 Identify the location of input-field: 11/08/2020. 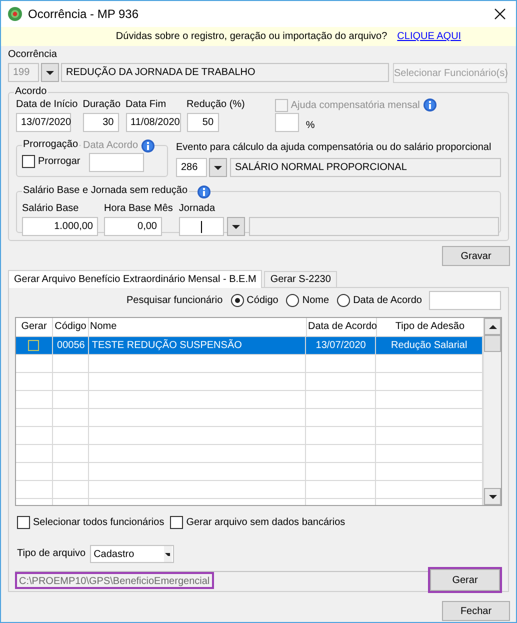
(153, 122).